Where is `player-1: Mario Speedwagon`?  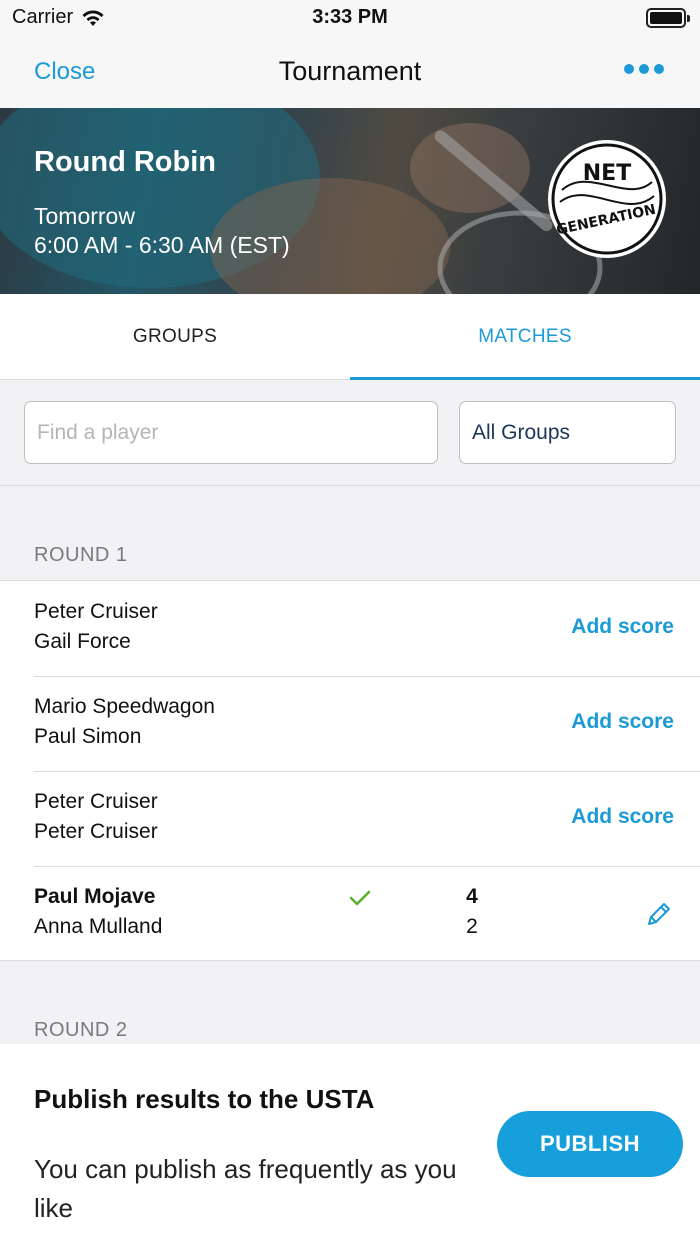 player-1: Mario Speedwagon is located at coordinates (124, 706).